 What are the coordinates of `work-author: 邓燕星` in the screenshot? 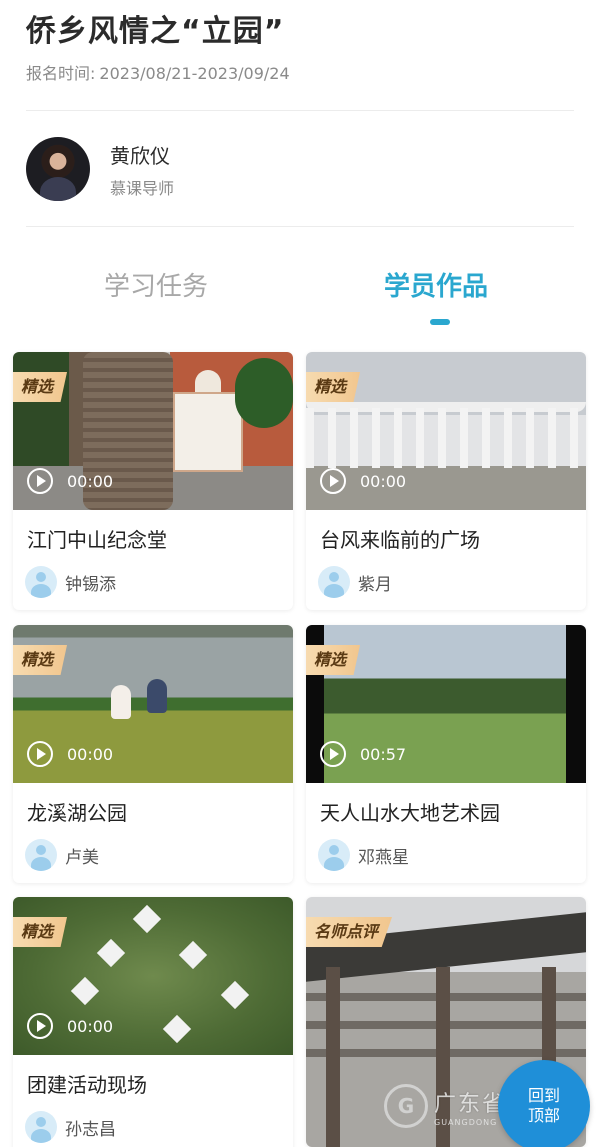 It's located at (363, 855).